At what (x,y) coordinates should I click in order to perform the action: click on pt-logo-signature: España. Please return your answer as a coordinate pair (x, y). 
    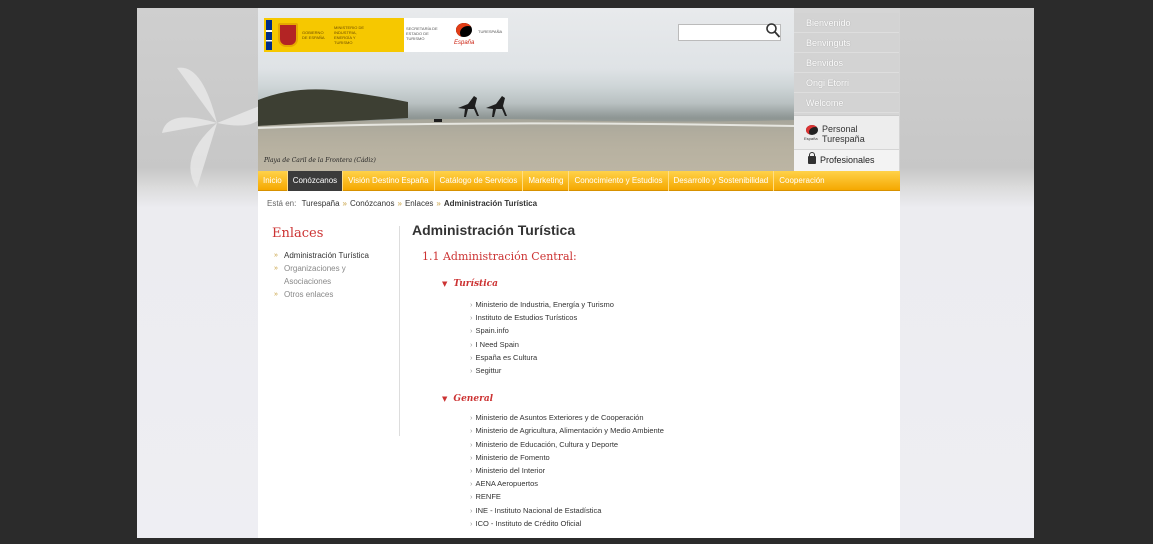
    Looking at the image, I should click on (811, 138).